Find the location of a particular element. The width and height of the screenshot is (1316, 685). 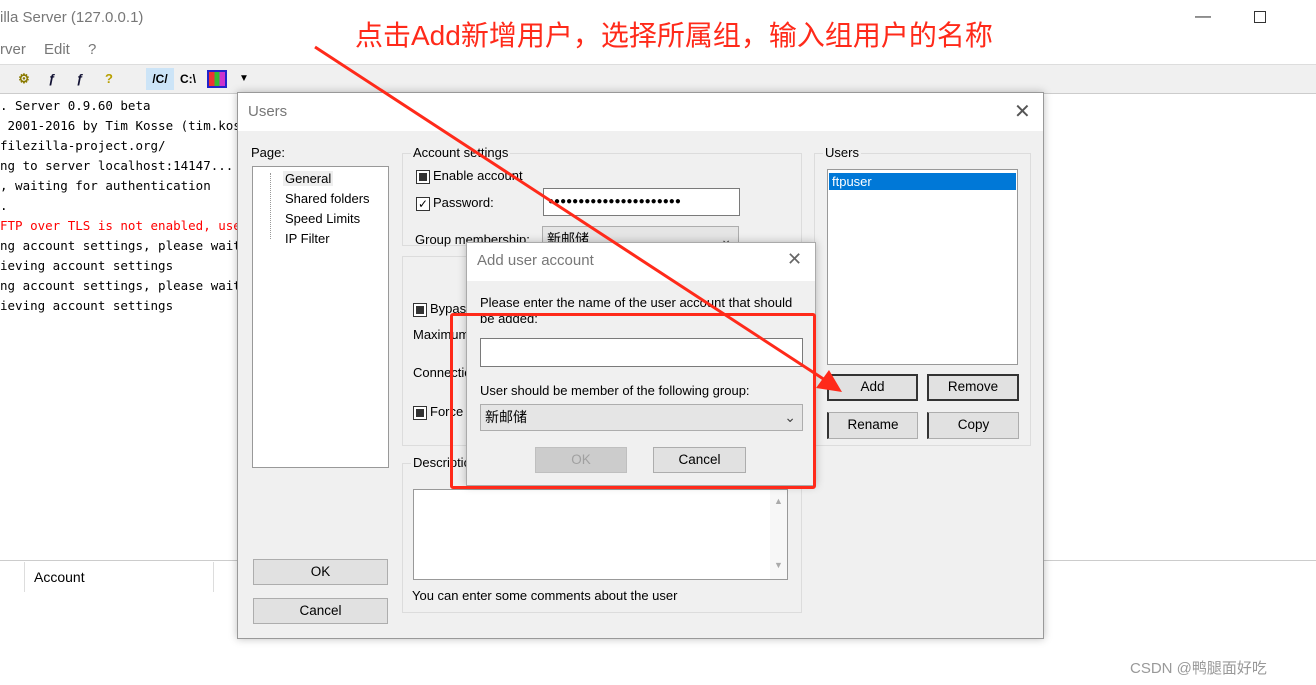

arrow-head-icon is located at coordinates (829, 381).